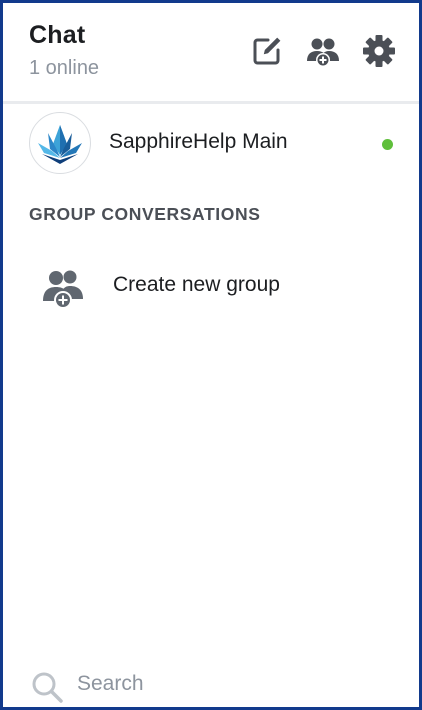 The image size is (422, 710). Describe the element at coordinates (267, 51) in the screenshot. I see `compose-icon` at that location.